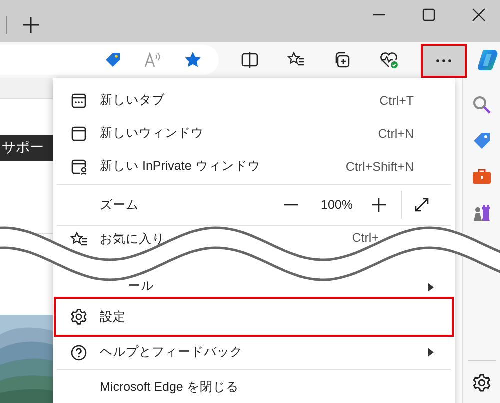  Describe the element at coordinates (153, 60) in the screenshot. I see `read-aloud-icon` at that location.